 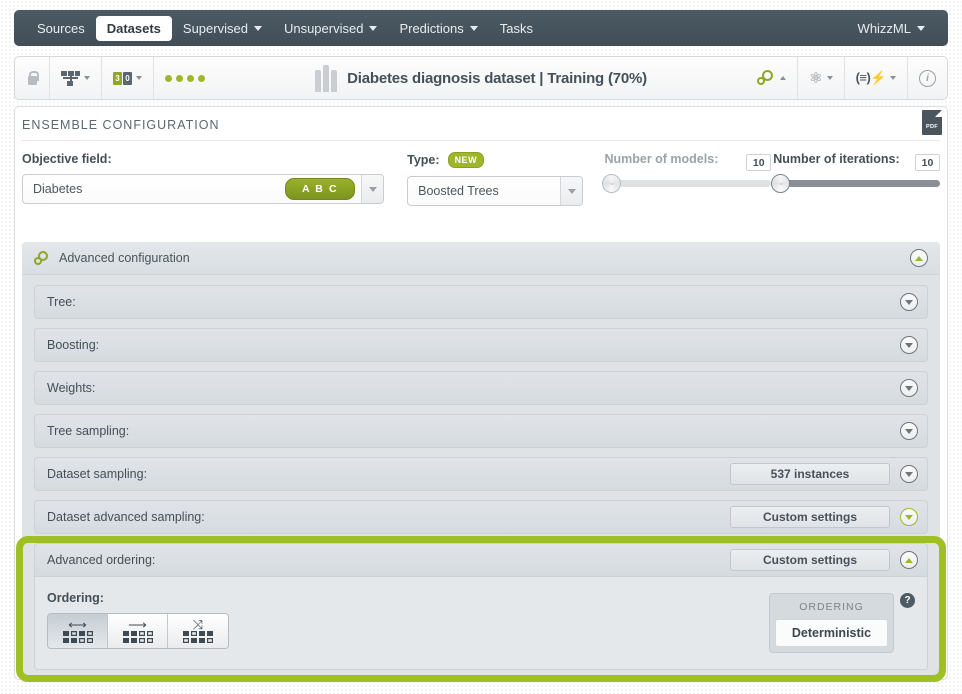 I want to click on nav-item-predictions: Predictions, so click(x=438, y=28).